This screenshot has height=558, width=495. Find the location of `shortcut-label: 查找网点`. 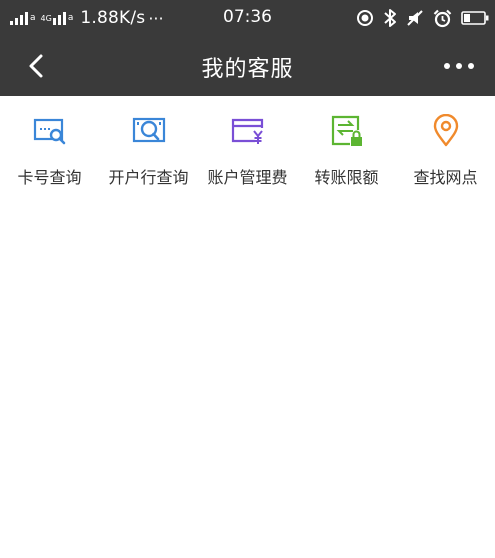

shortcut-label: 查找网点 is located at coordinates (445, 177).